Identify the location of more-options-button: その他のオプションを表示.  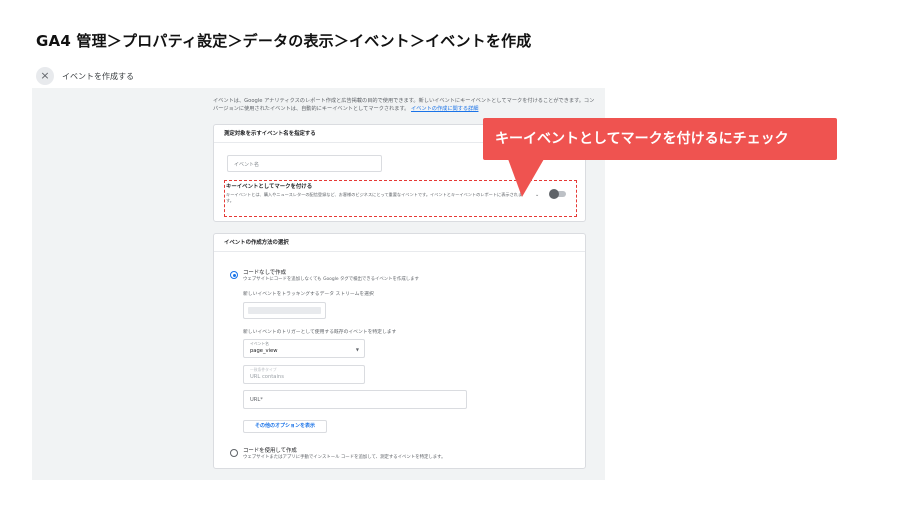
(285, 426).